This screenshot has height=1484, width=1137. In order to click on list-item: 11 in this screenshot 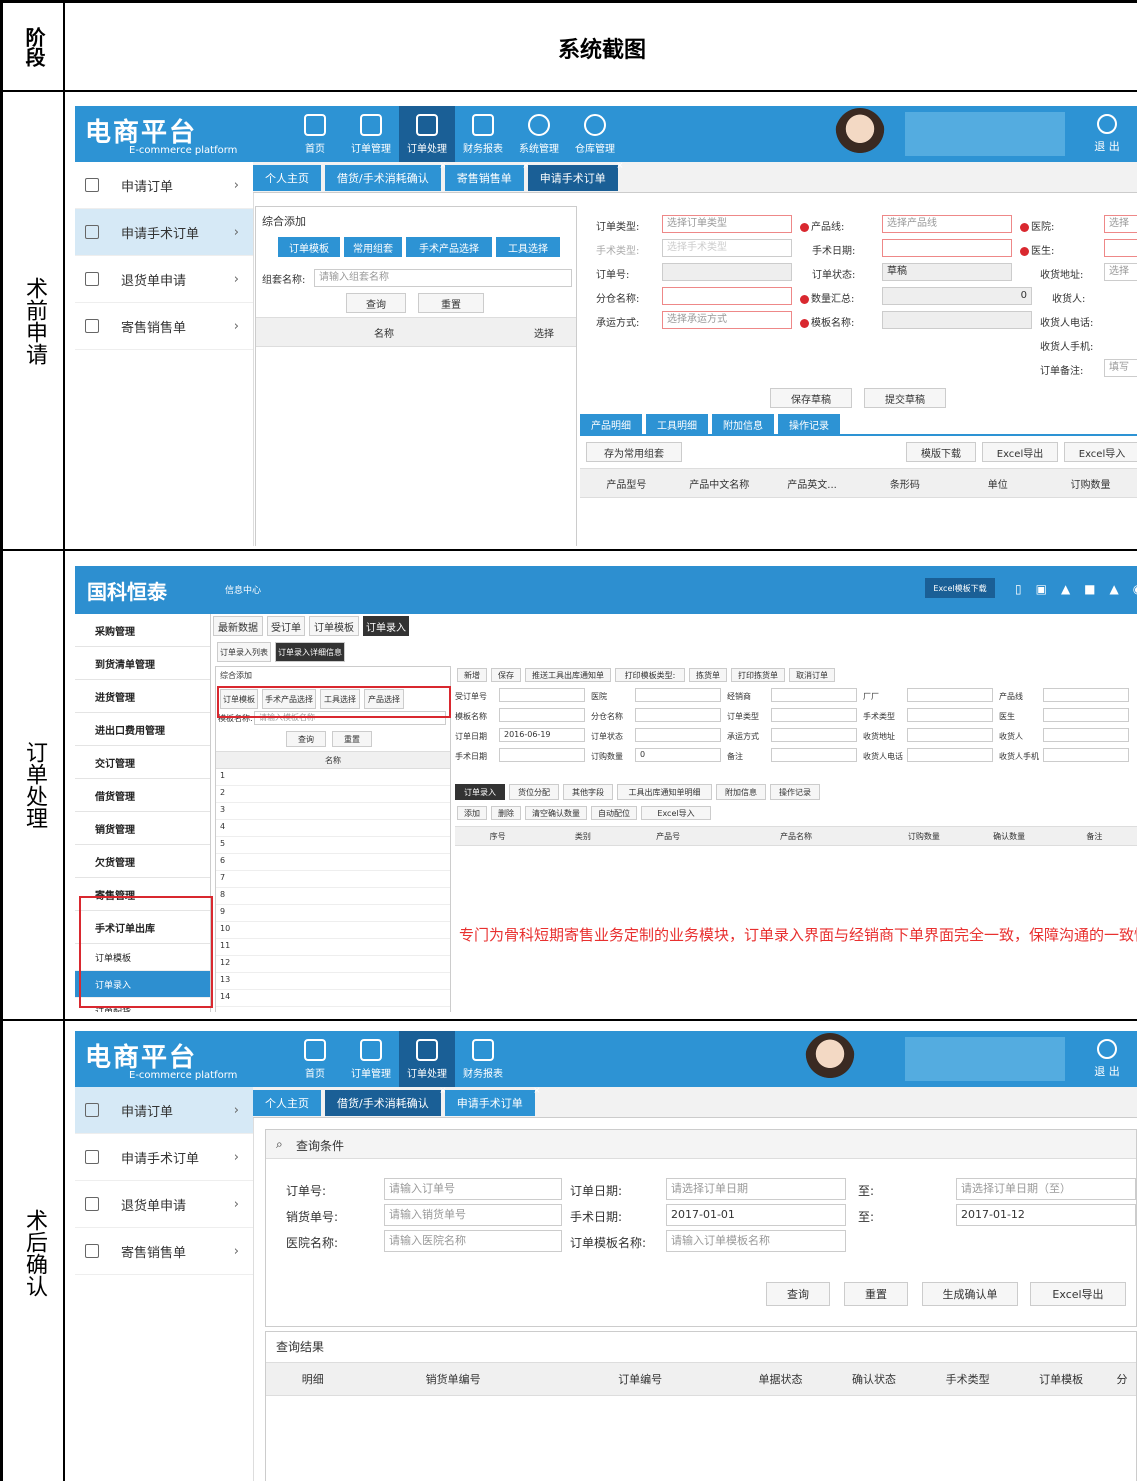, I will do `click(333, 947)`.